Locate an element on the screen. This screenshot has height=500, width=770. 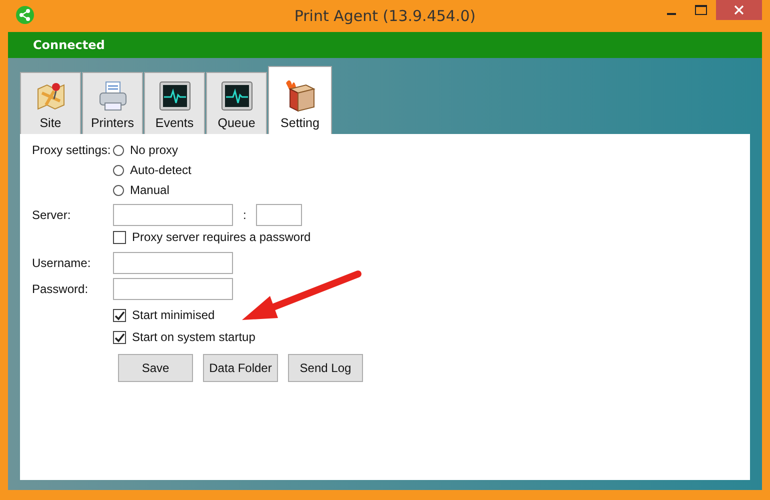
tab: Queue is located at coordinates (236, 103).